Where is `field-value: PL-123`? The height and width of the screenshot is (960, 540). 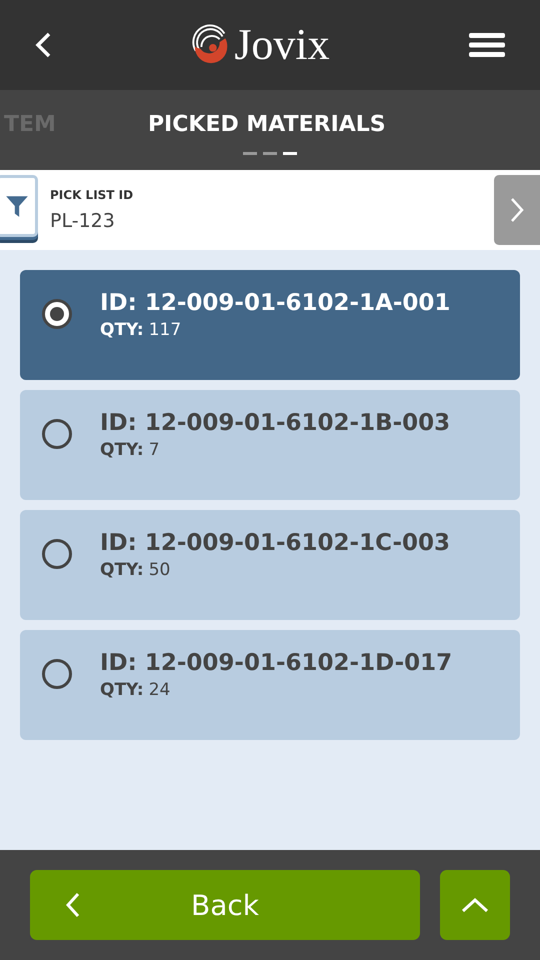
field-value: PL-123 is located at coordinates (83, 221).